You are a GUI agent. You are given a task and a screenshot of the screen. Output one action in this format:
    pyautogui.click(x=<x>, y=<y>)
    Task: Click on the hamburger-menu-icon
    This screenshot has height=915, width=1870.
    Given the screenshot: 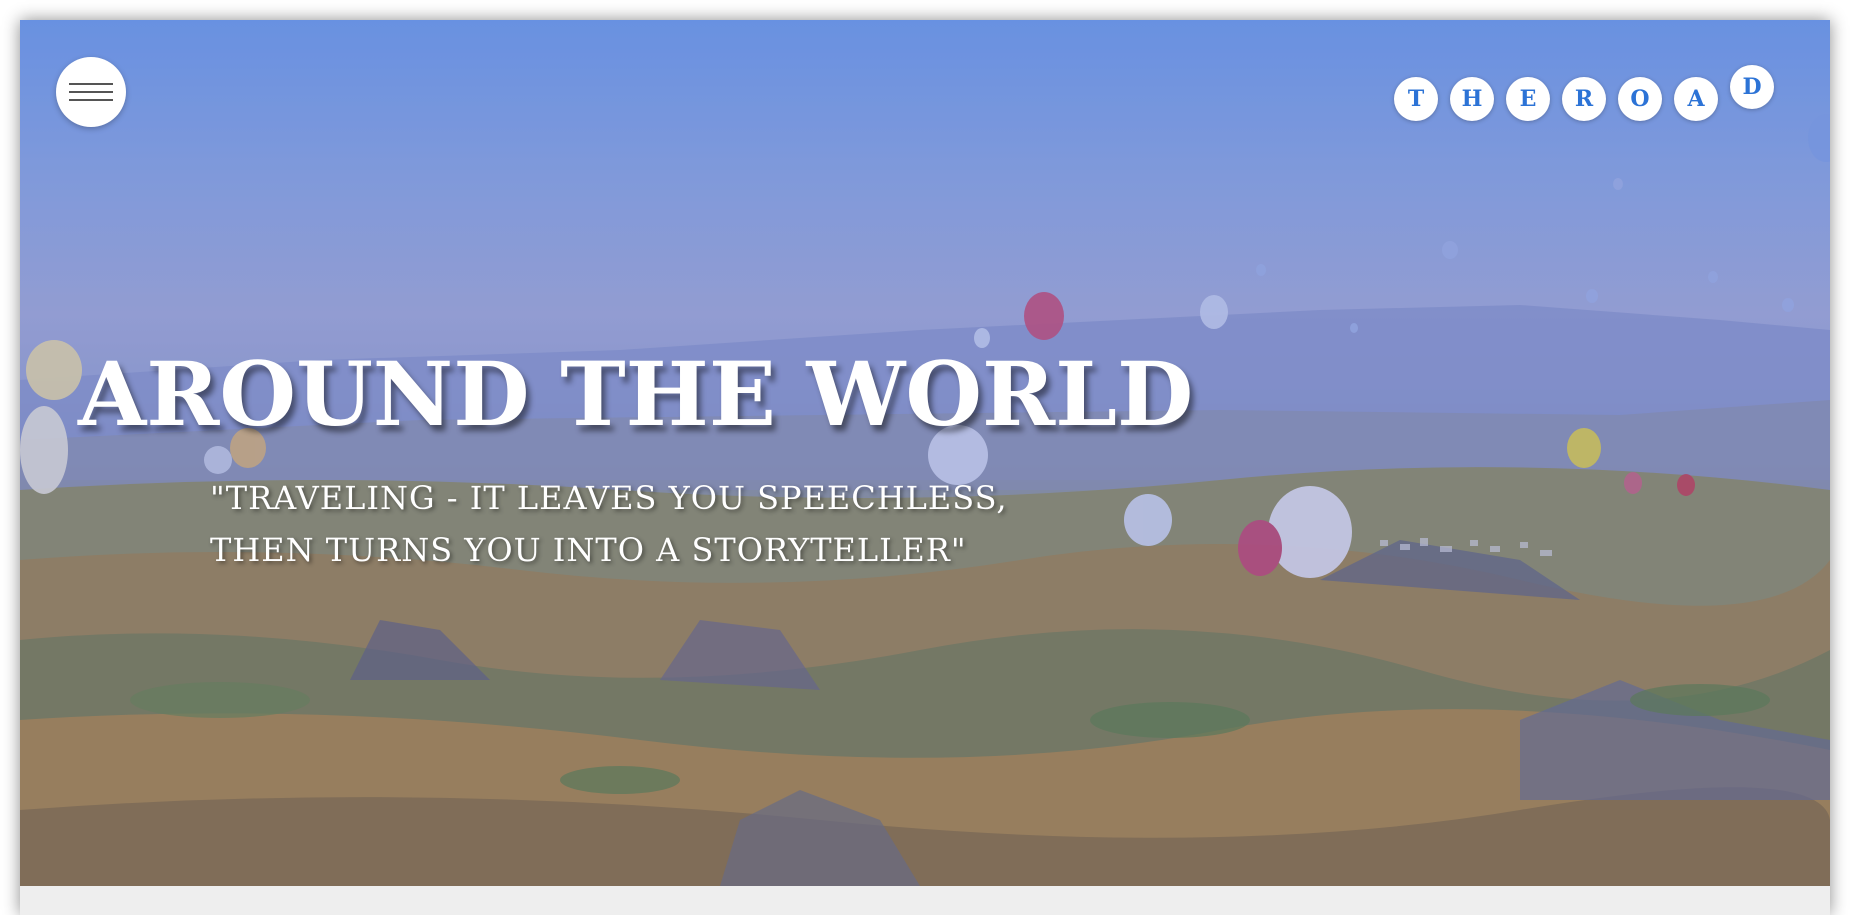 What is the action you would take?
    pyautogui.click(x=91, y=92)
    